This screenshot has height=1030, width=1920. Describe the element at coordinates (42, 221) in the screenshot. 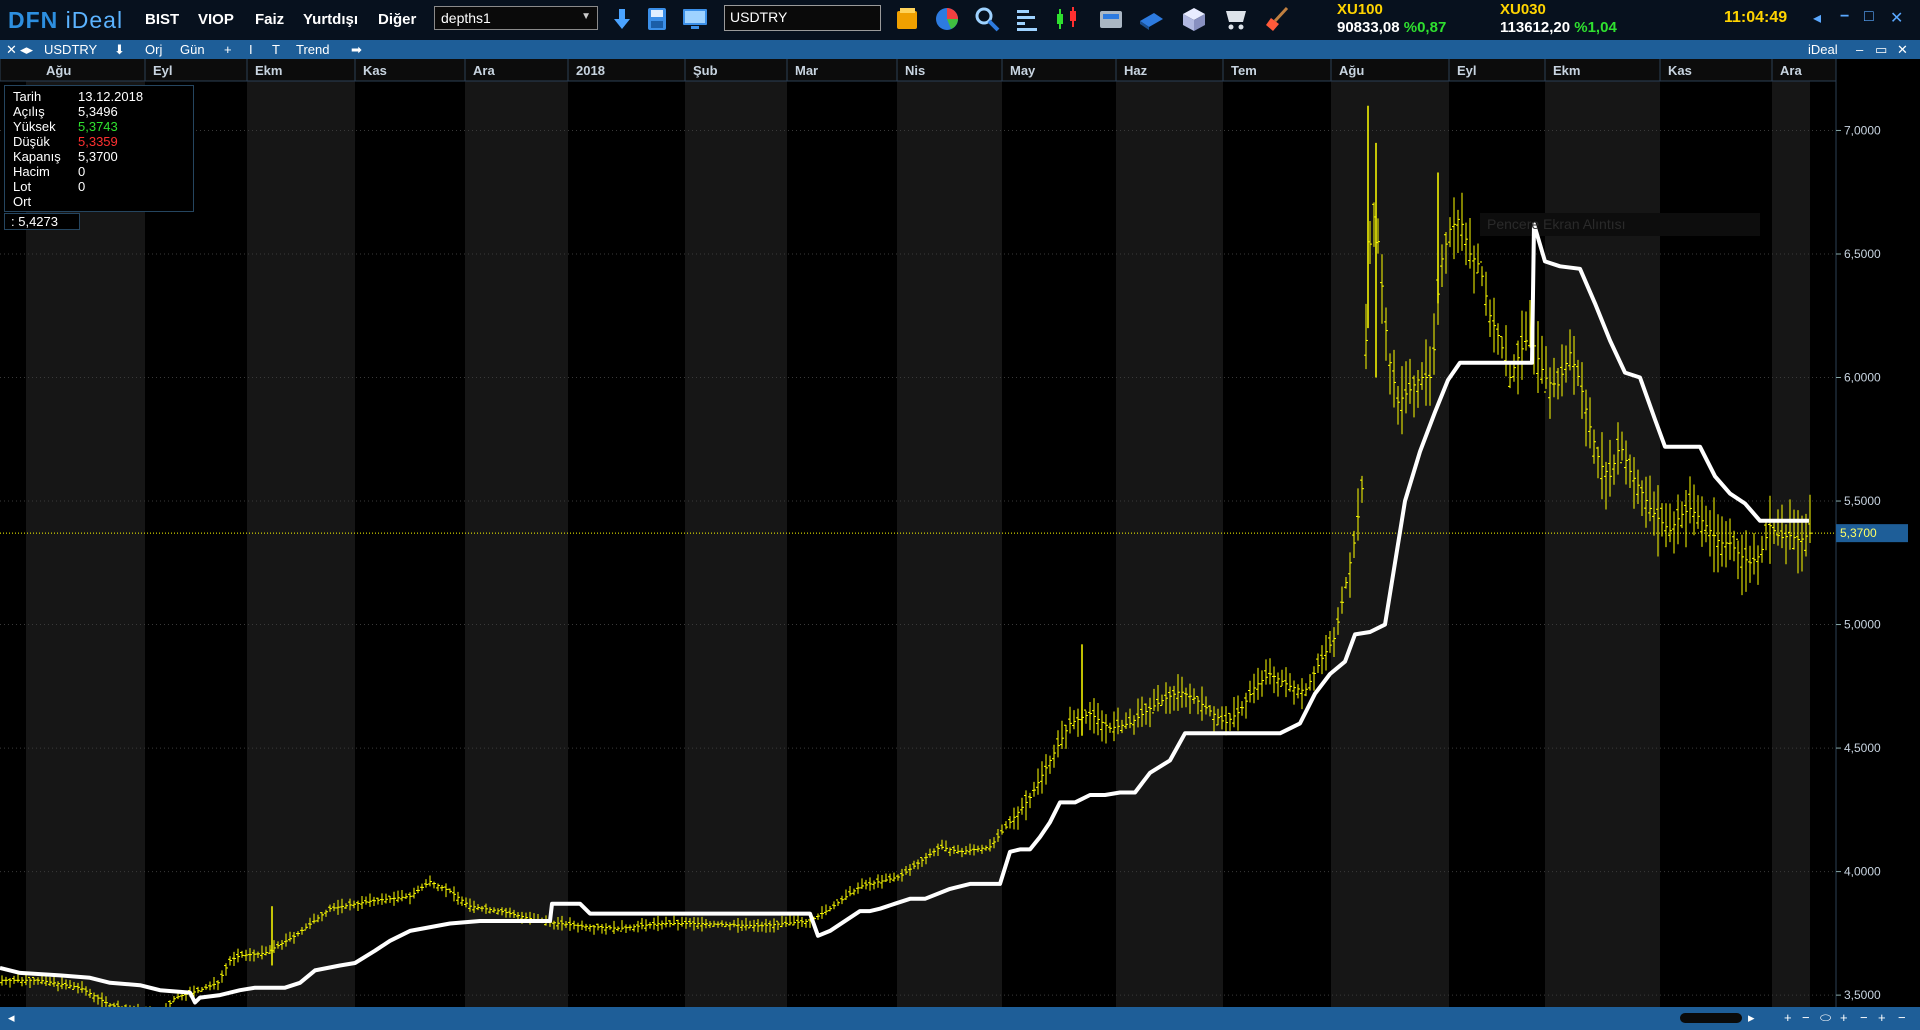

I see `cursor-value: : 5,4273` at that location.